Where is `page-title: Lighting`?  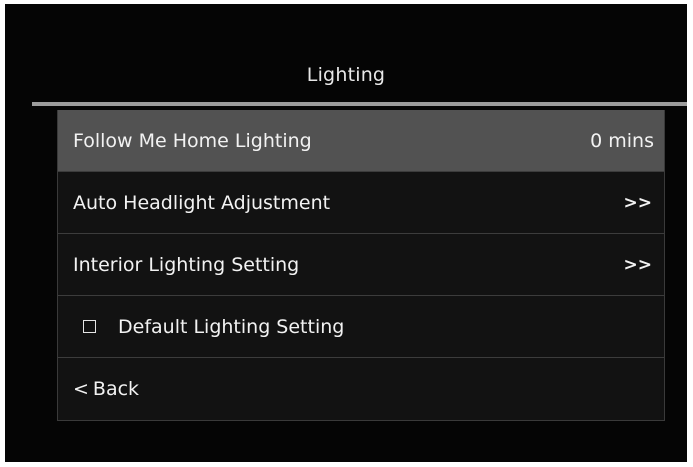 page-title: Lighting is located at coordinates (346, 75).